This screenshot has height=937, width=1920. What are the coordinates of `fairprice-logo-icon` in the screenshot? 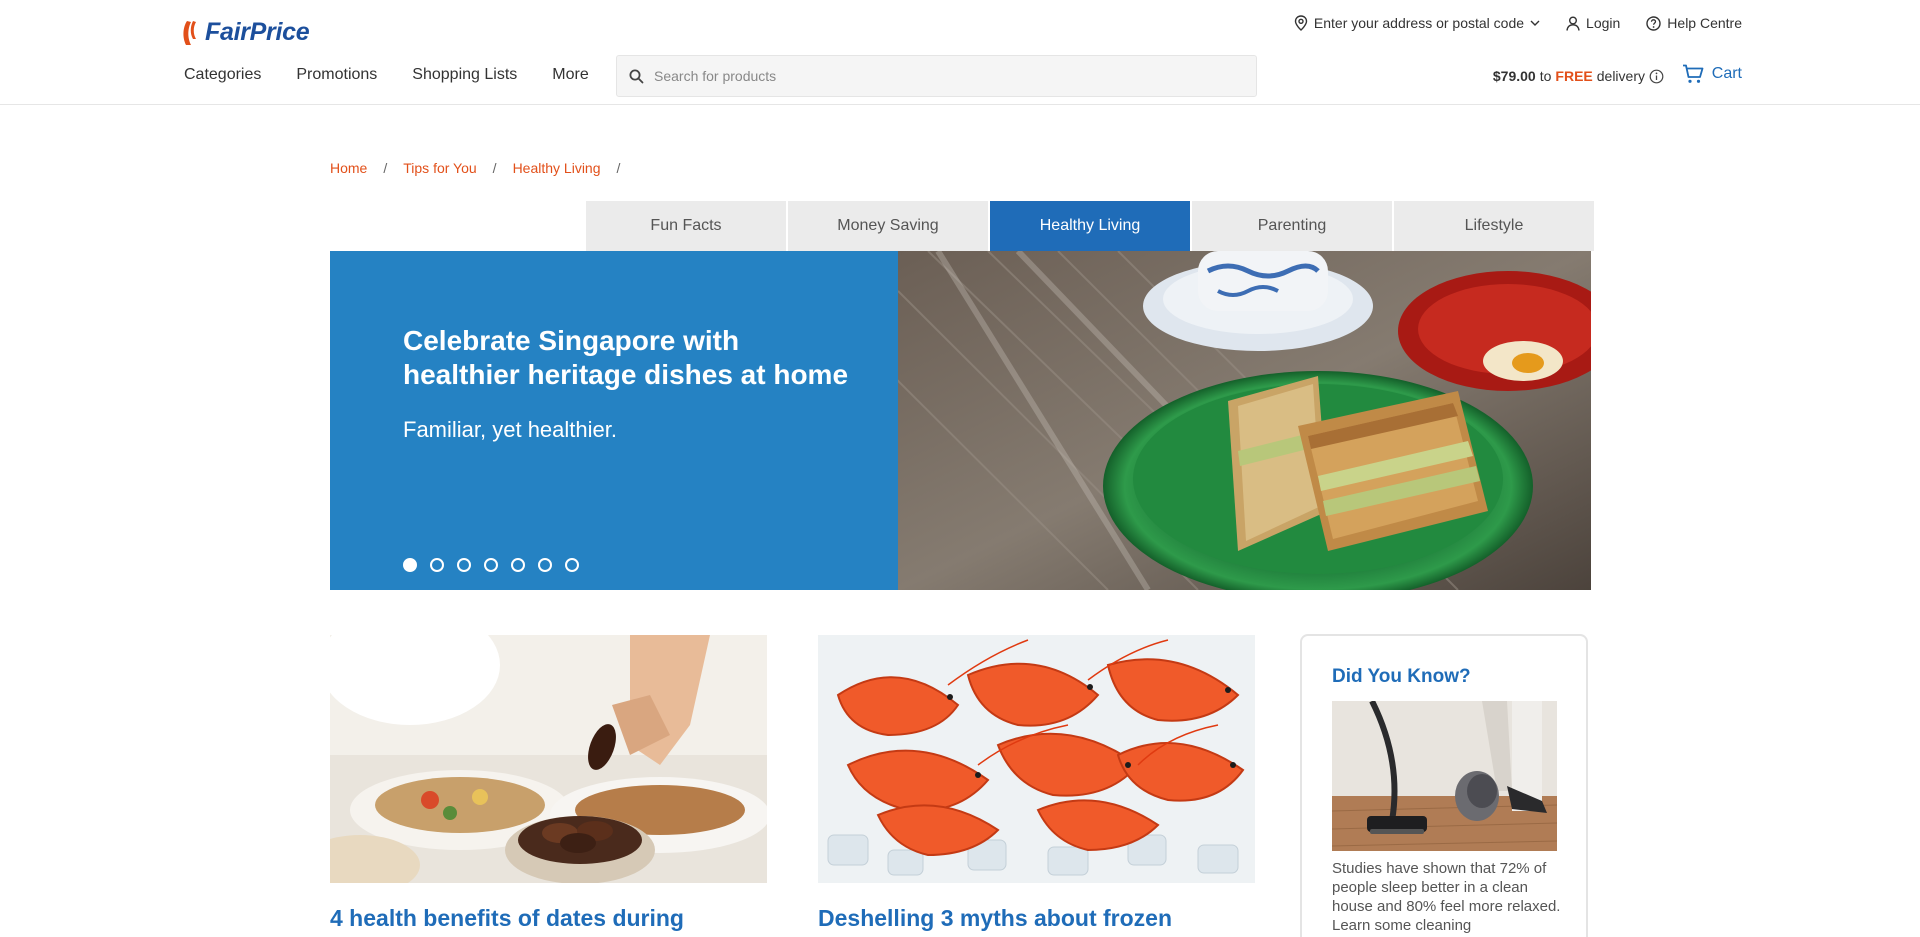 It's located at (189, 33).